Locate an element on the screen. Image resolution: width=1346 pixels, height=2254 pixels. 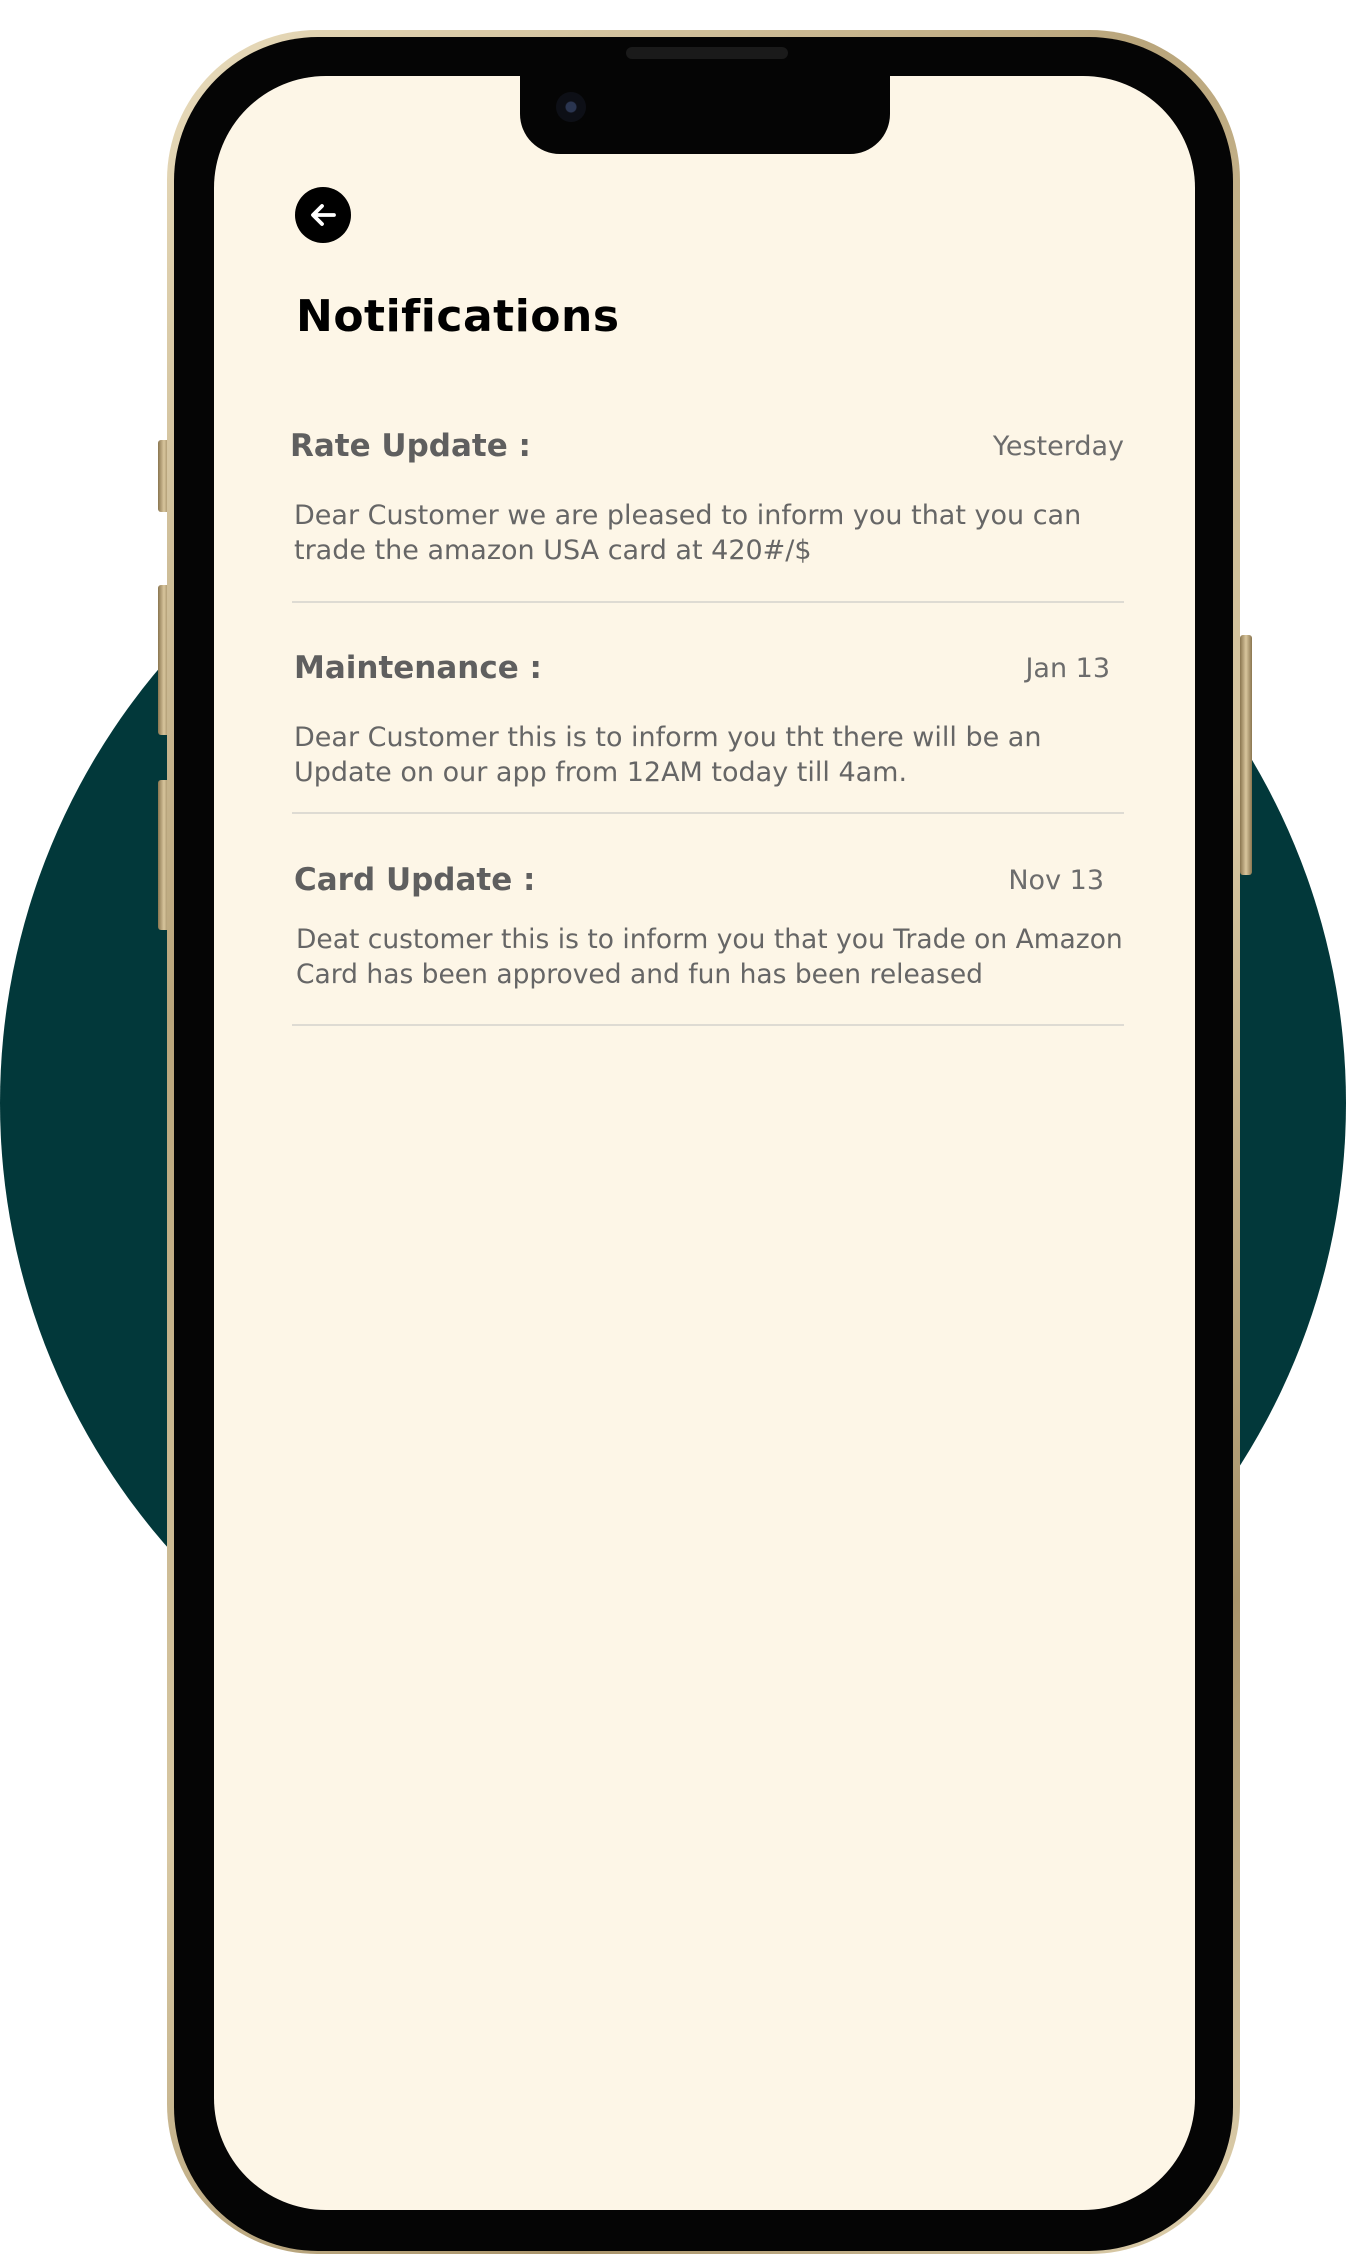
power-button is located at coordinates (1246, 755).